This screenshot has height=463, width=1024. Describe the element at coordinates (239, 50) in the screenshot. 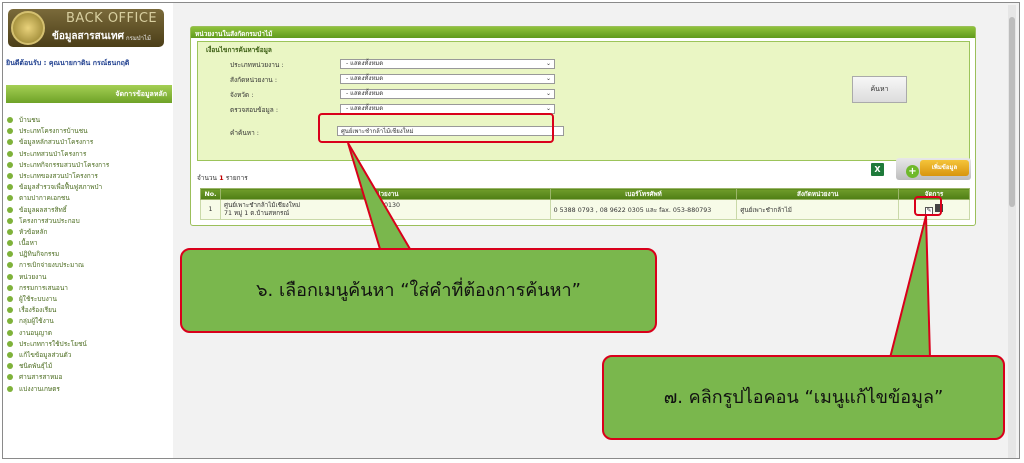

I see `search-heading: เงื่อนไขการค้นหาข้อมูล` at that location.